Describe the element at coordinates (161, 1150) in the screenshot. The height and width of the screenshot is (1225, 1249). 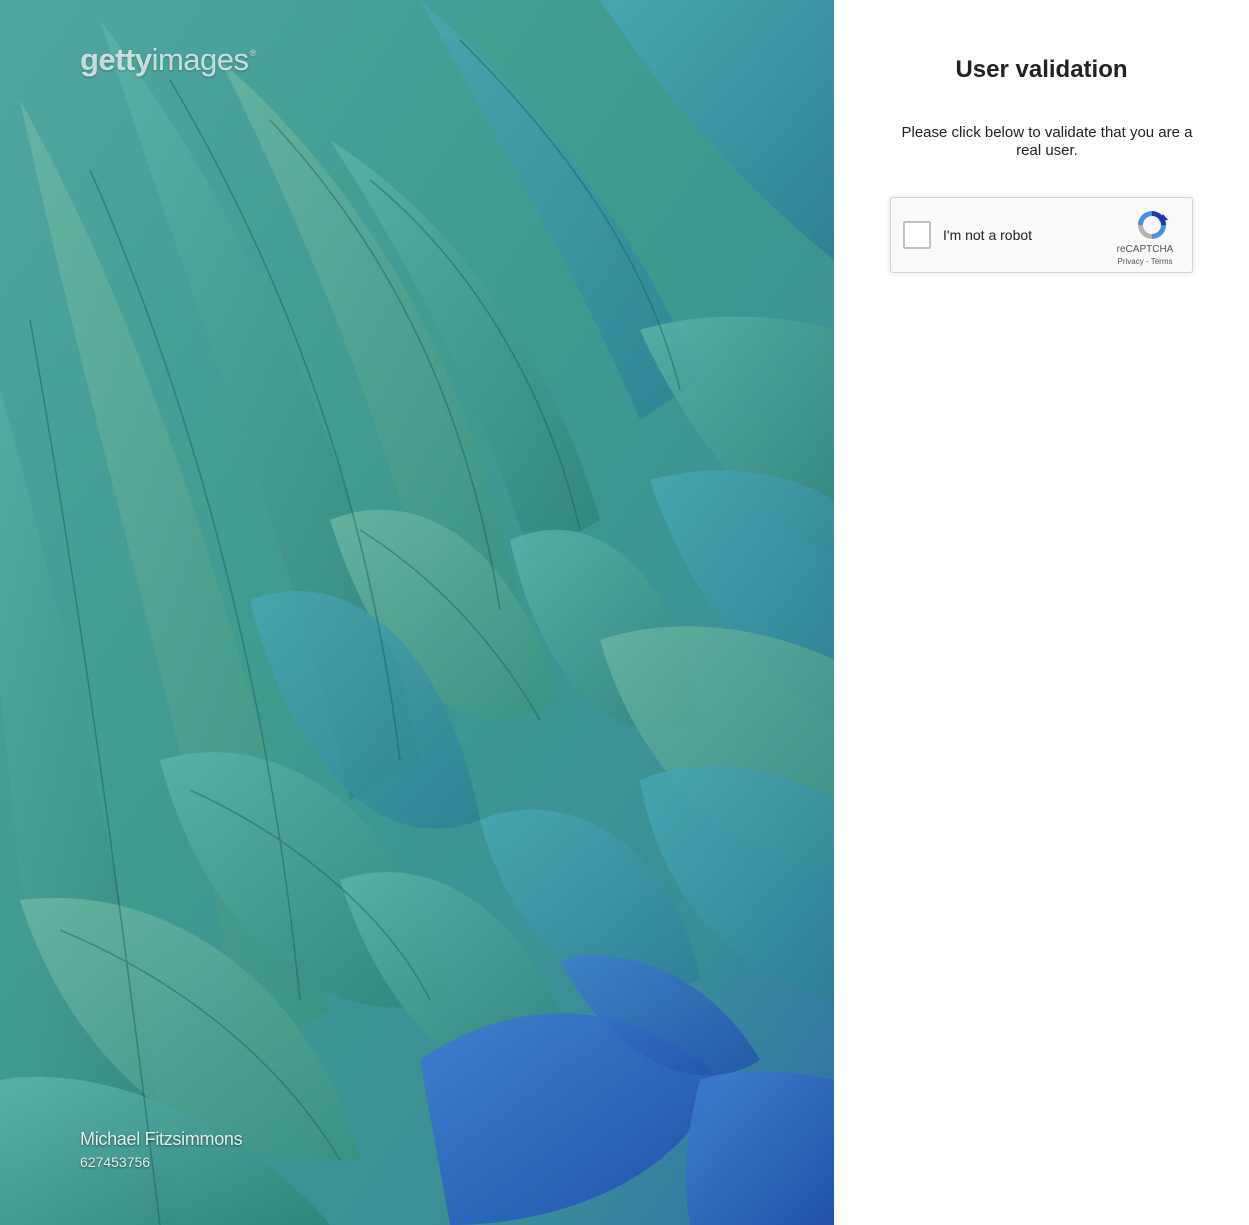
I see `image-credit: Michael Fitzsimmons 627453756` at that location.